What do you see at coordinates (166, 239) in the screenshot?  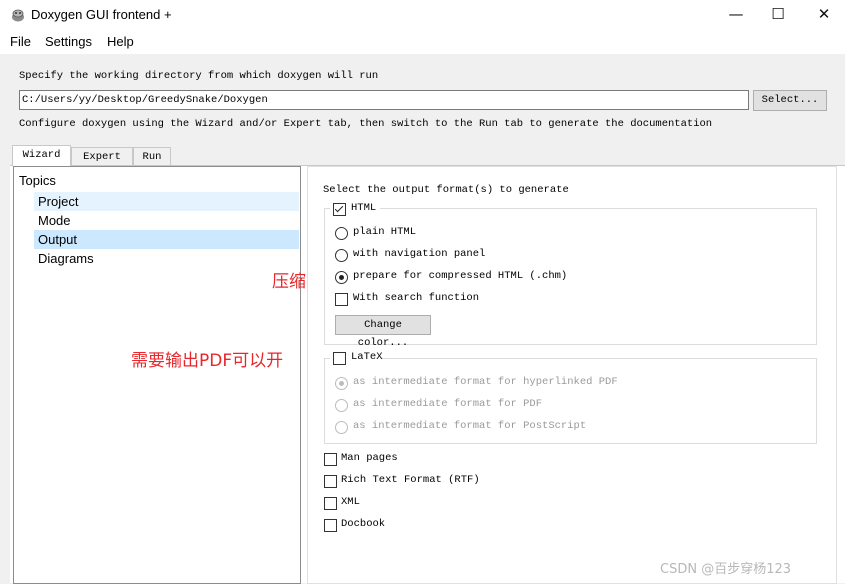 I see `topic-output: Output` at bounding box center [166, 239].